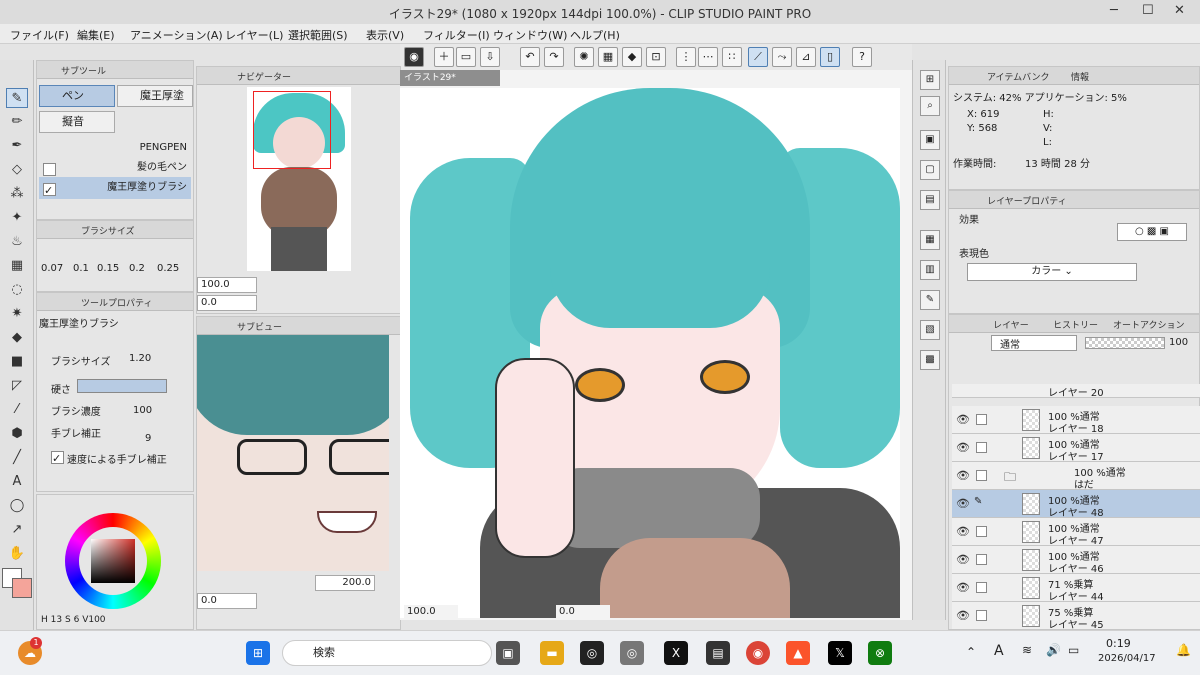 This screenshot has width=1200, height=675. I want to click on tray-chevron-icon: ⌃, so click(971, 652).